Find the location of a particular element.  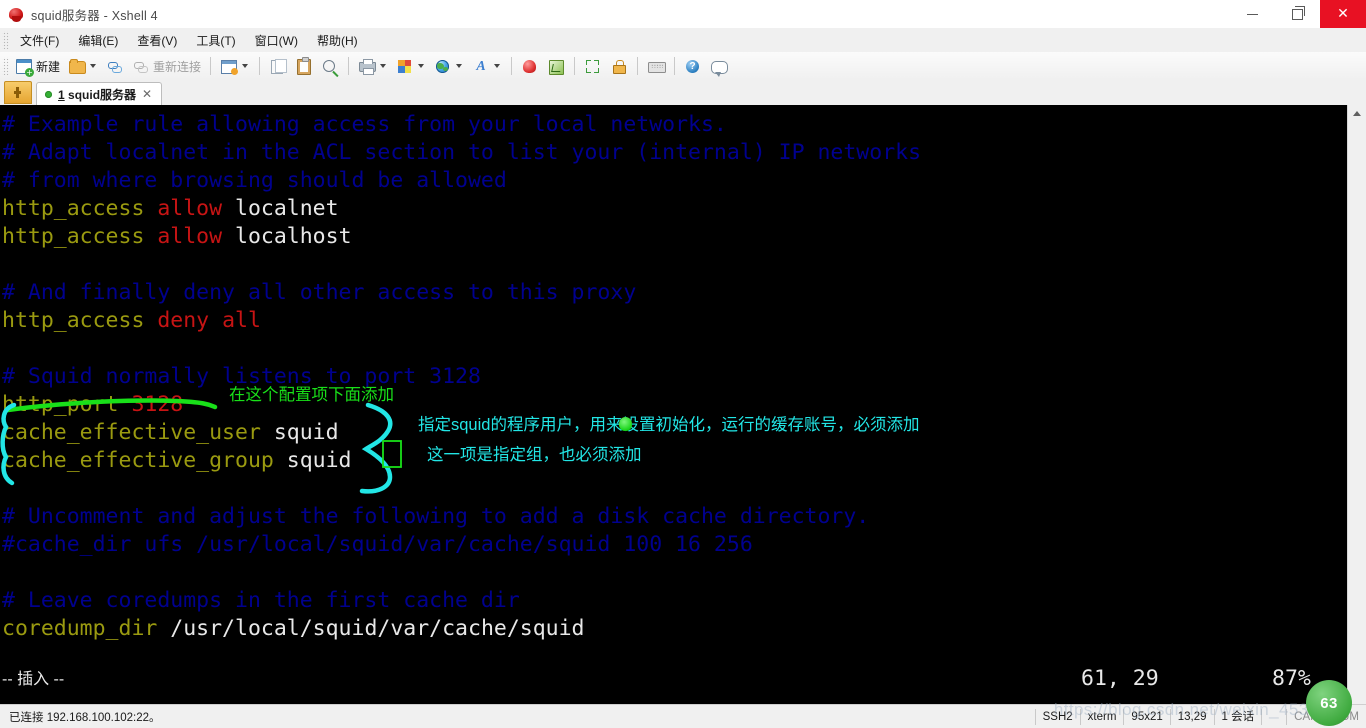

terminal-line: http_access allow localhost is located at coordinates (177, 237).